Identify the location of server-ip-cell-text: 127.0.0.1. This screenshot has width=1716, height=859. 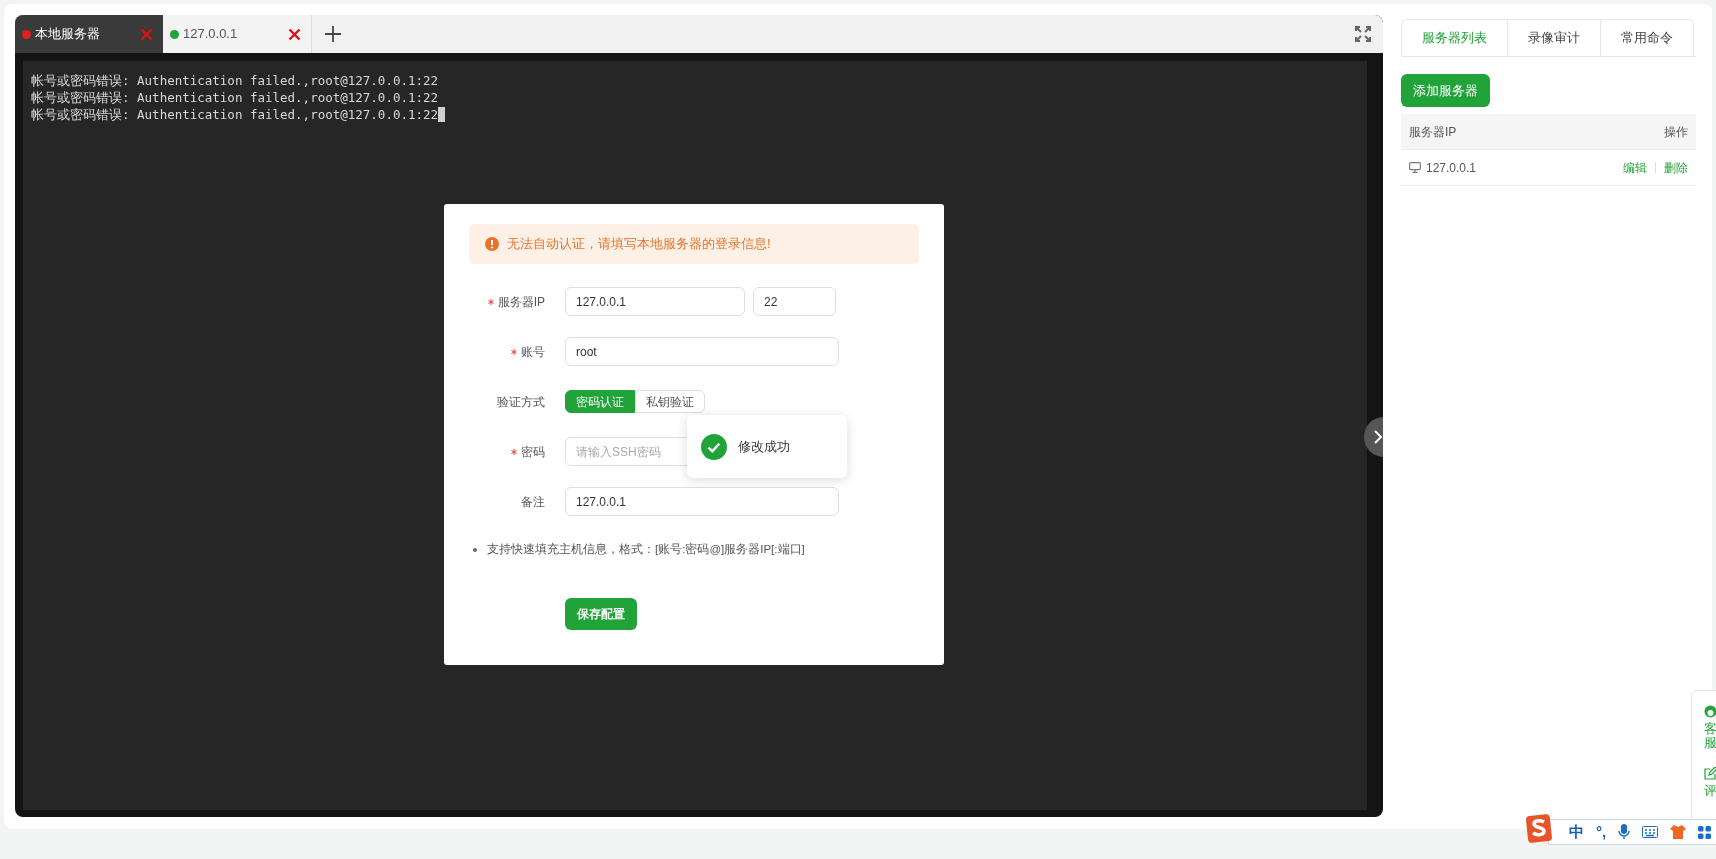
(1452, 168).